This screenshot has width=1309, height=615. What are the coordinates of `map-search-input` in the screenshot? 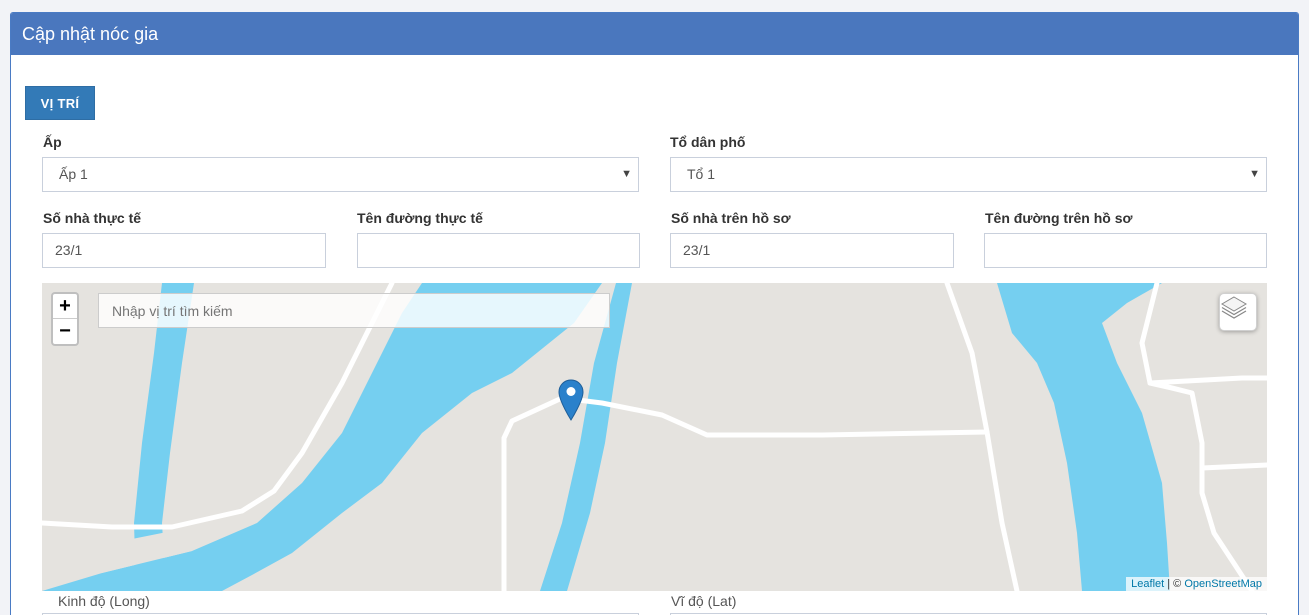 It's located at (354, 310).